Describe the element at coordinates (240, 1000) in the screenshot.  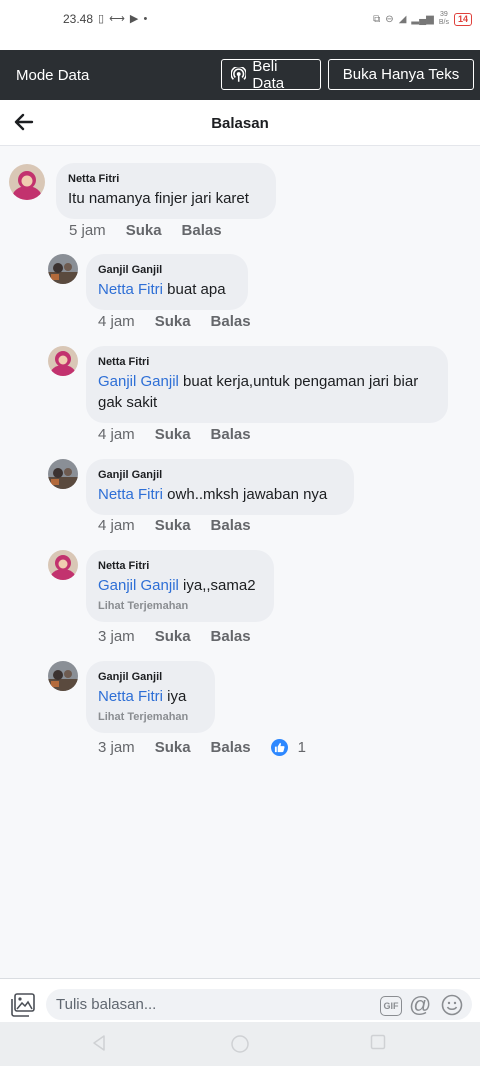
I see `reply-bar: GIF @` at that location.